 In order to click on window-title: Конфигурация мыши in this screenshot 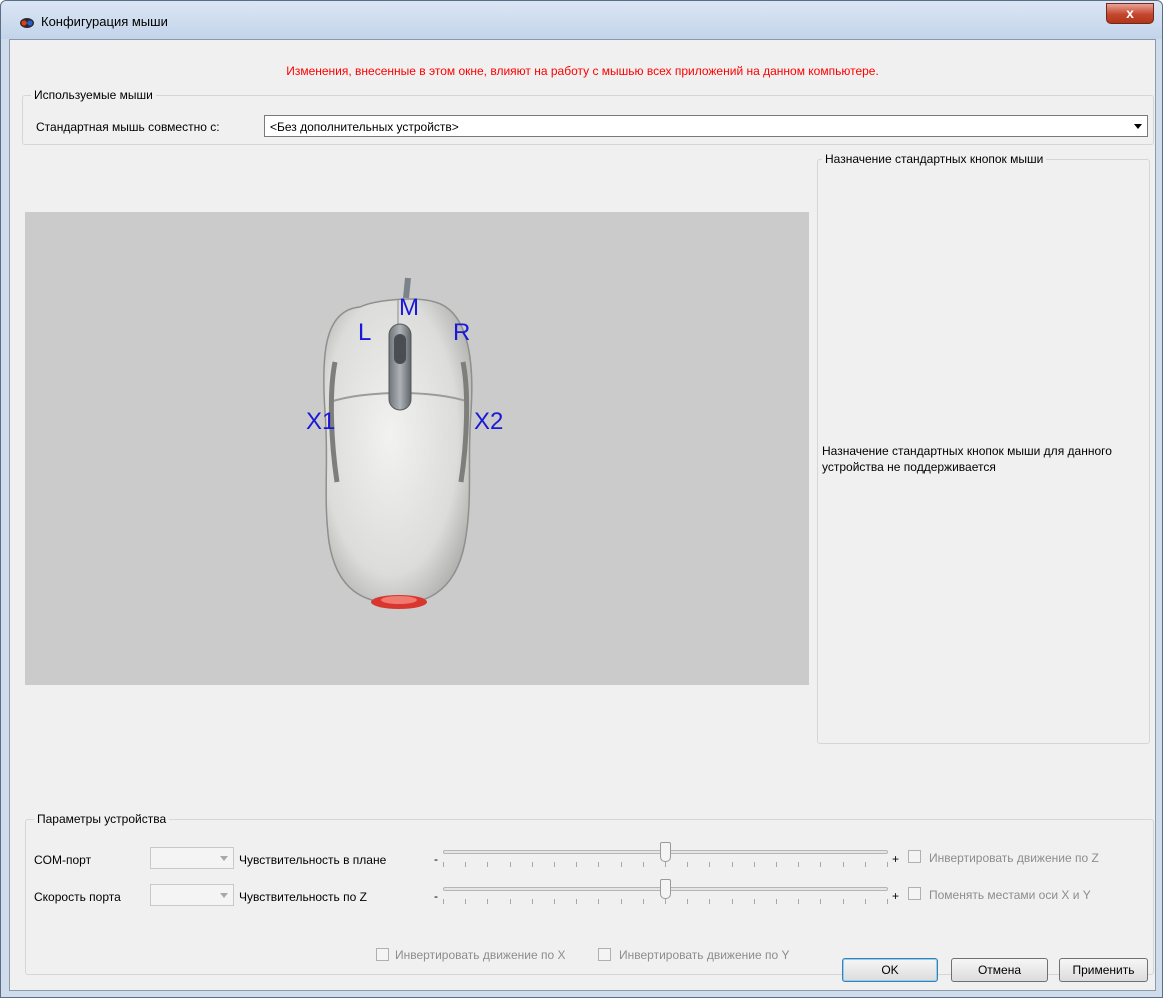, I will do `click(104, 21)`.